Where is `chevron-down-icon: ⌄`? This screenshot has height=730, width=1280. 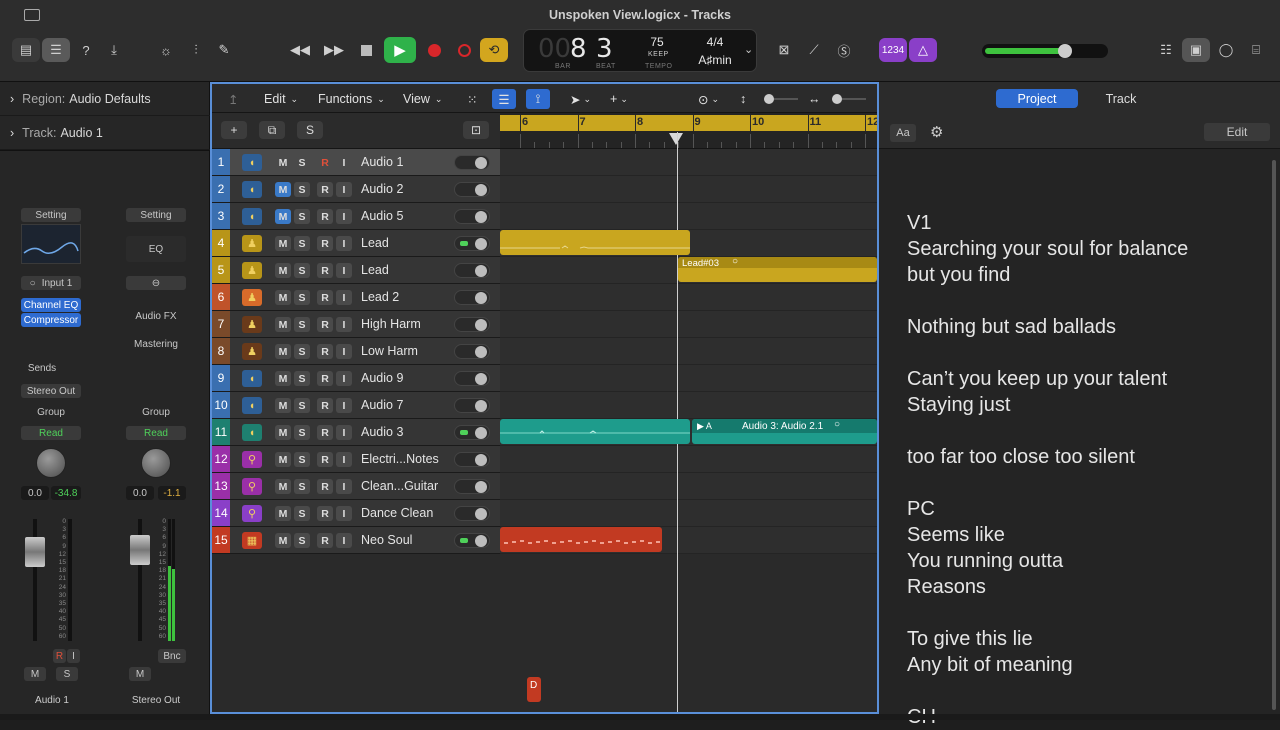
chevron-down-icon: ⌄ is located at coordinates (748, 49).